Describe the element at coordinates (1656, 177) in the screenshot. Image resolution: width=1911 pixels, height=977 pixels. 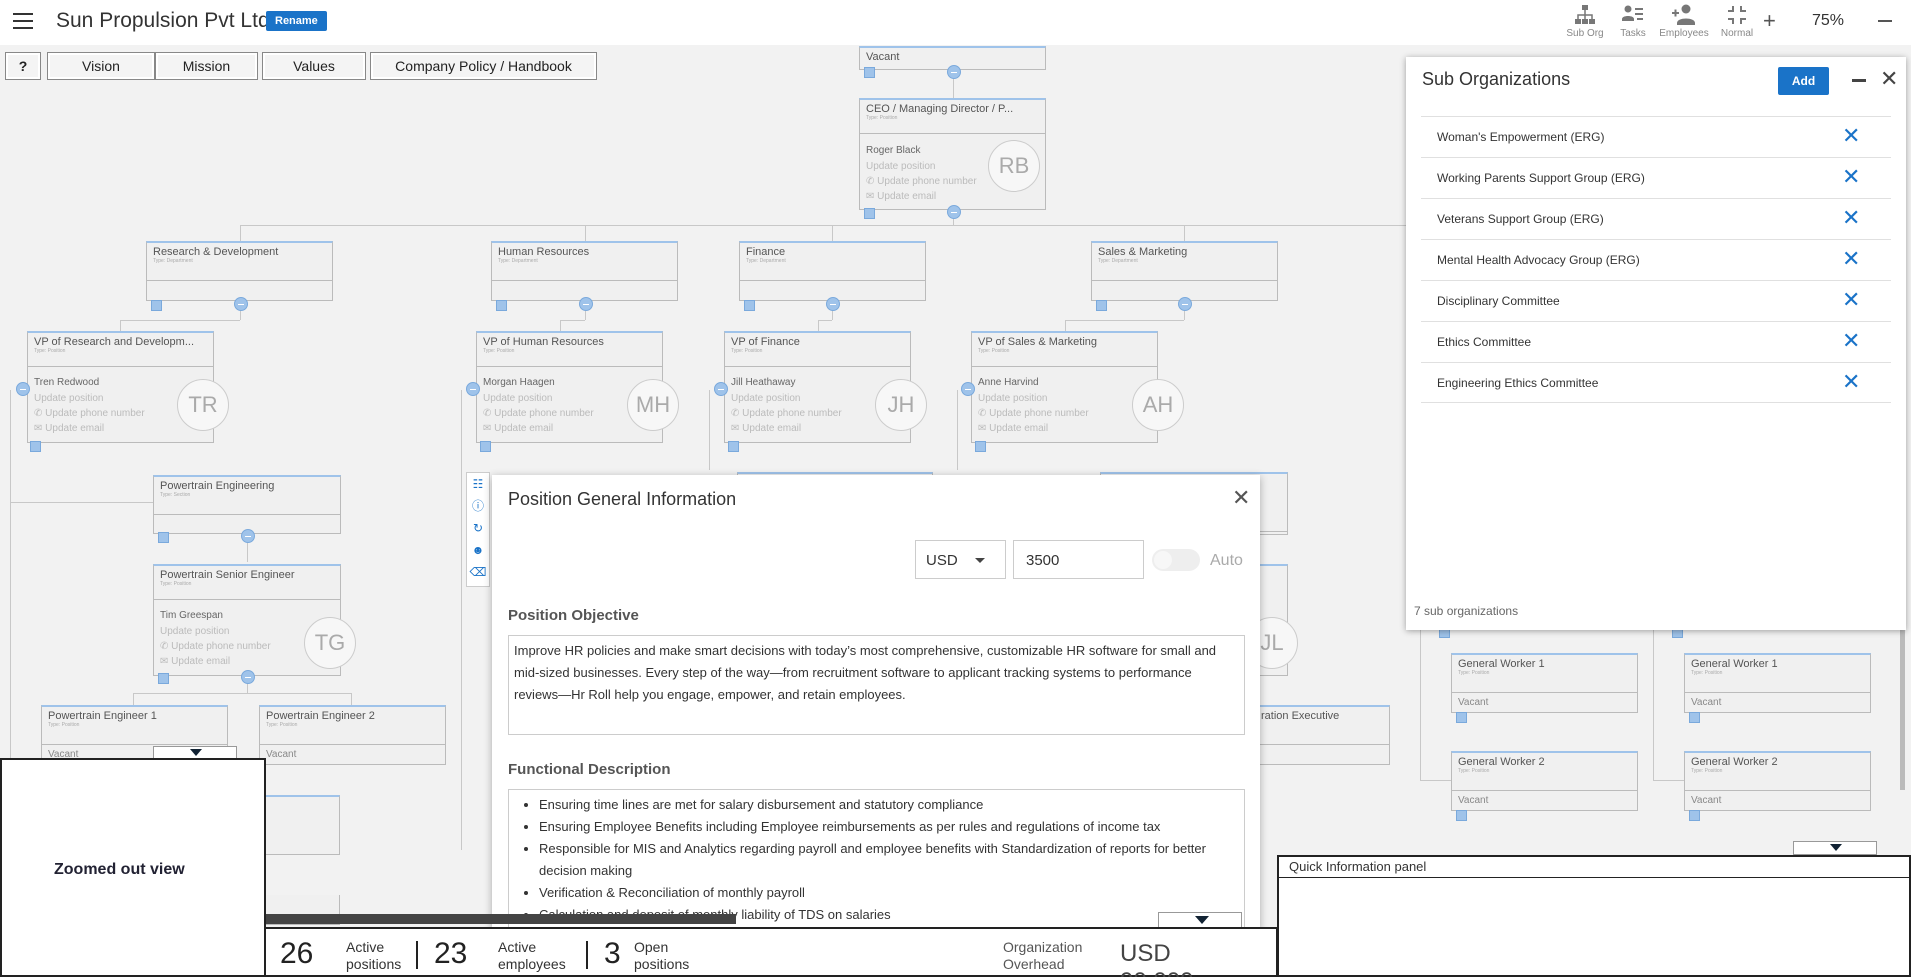
I see `list-item: Working Parents Support Group (ERG) ✕` at that location.